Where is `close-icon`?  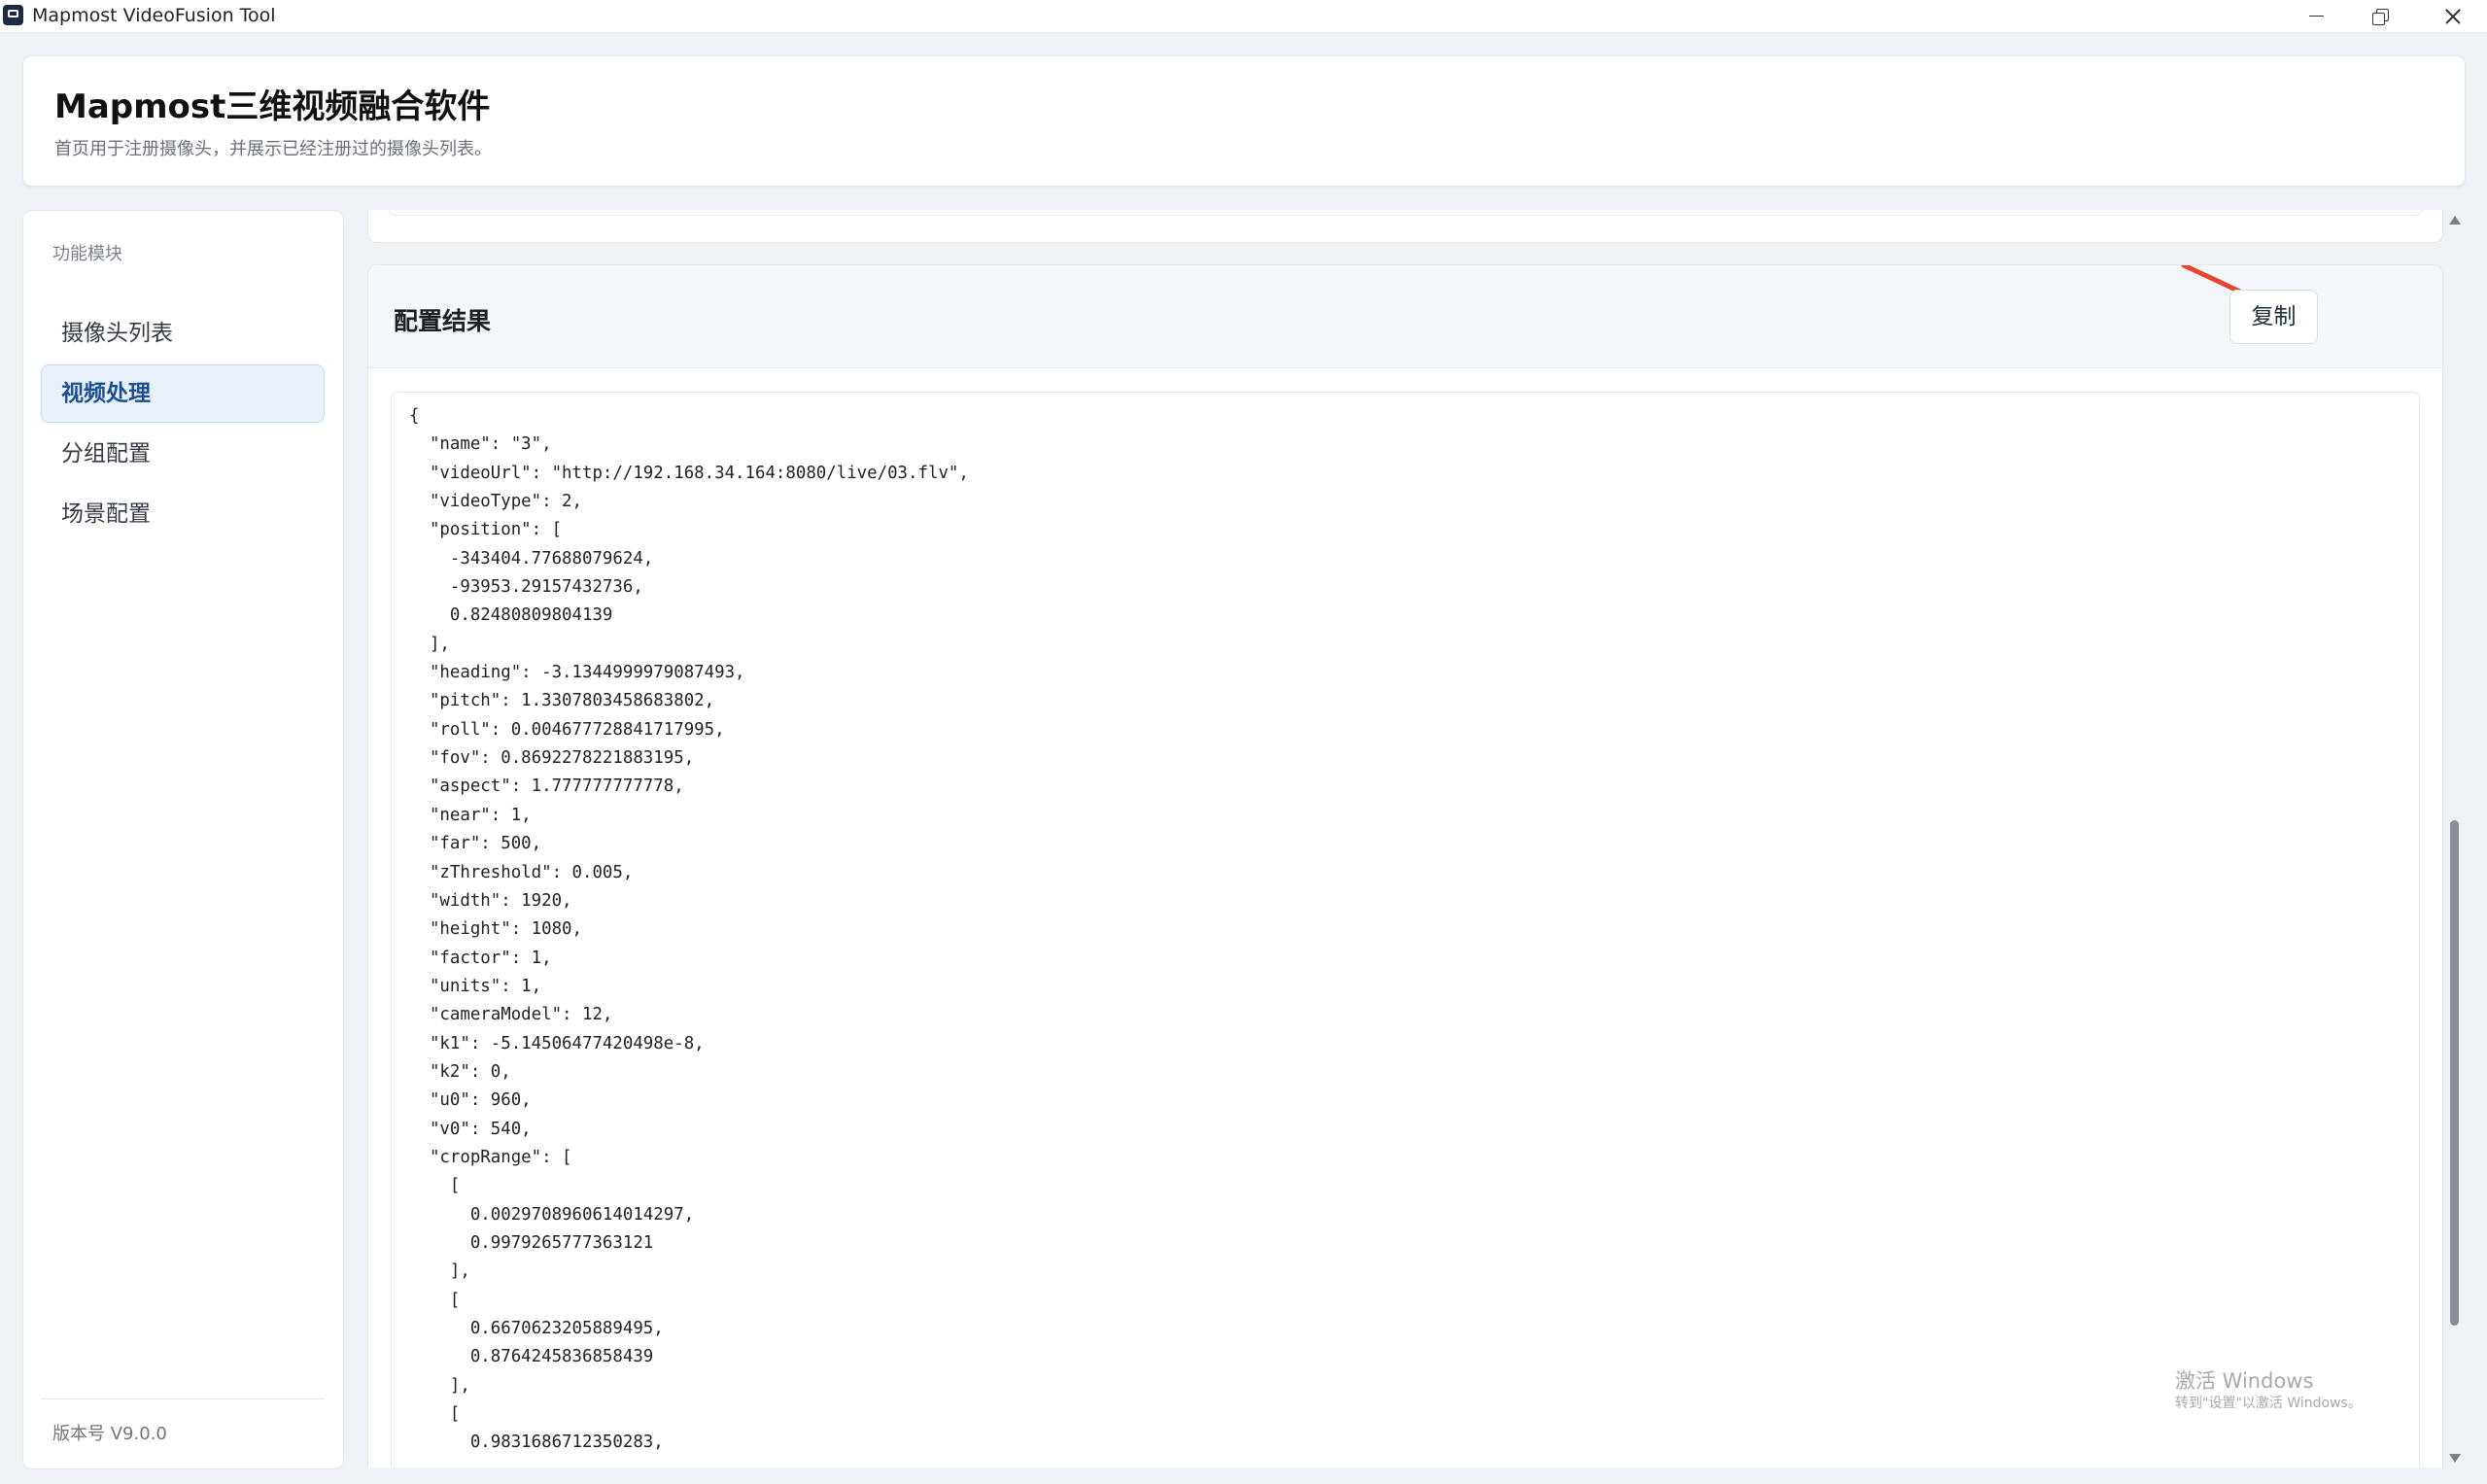 close-icon is located at coordinates (2452, 16).